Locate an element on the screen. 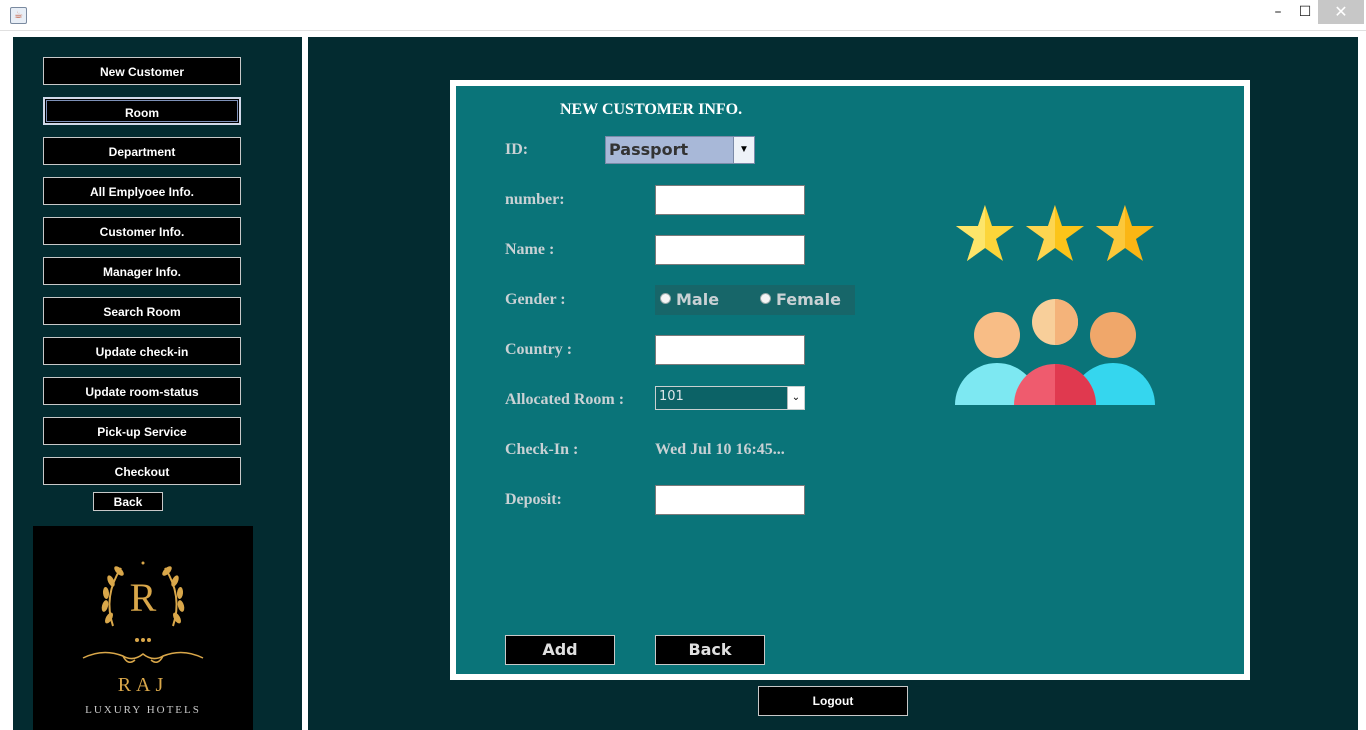 The image size is (1366, 730). country-label: Country : is located at coordinates (539, 349).